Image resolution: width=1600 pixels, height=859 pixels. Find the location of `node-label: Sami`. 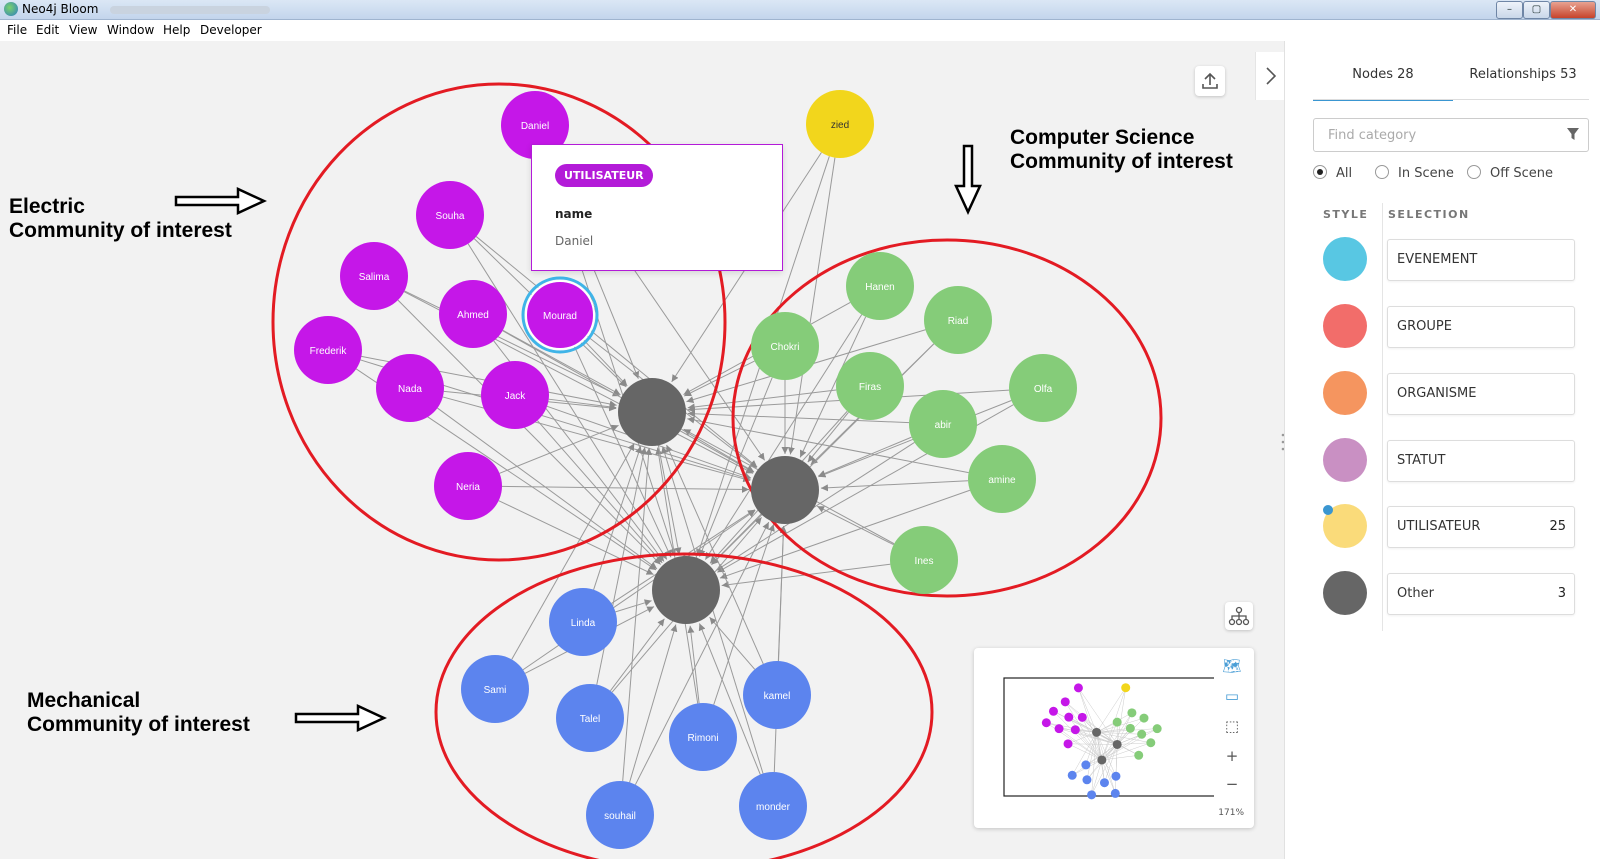

node-label: Sami is located at coordinates (495, 690).